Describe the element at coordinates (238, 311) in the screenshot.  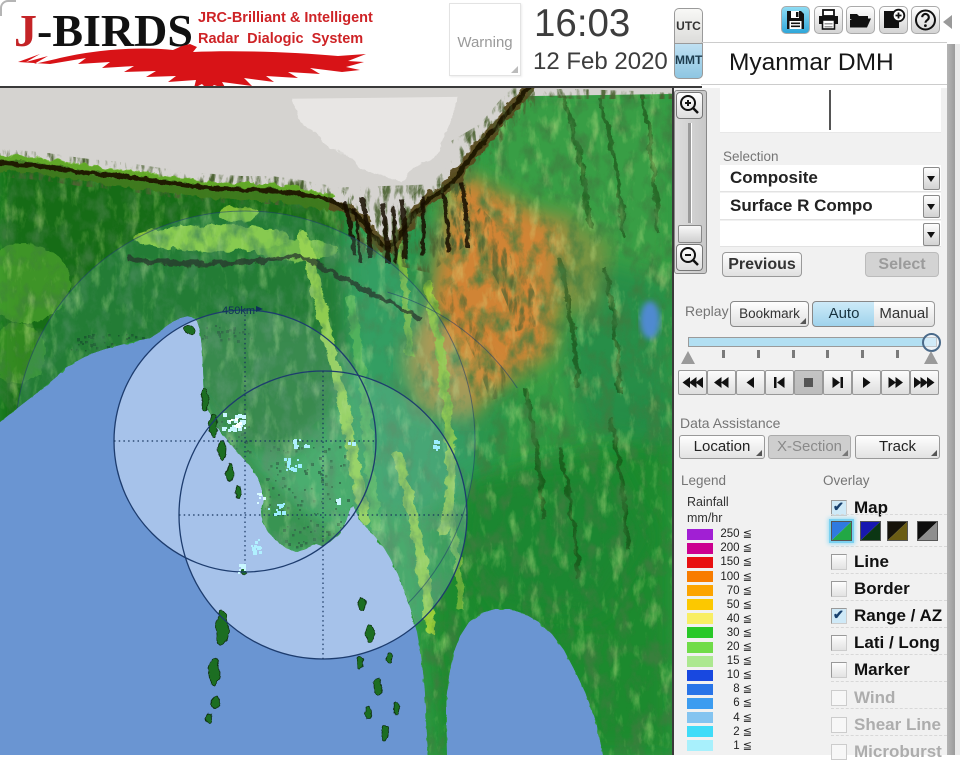
I see `svg-text: 450km` at that location.